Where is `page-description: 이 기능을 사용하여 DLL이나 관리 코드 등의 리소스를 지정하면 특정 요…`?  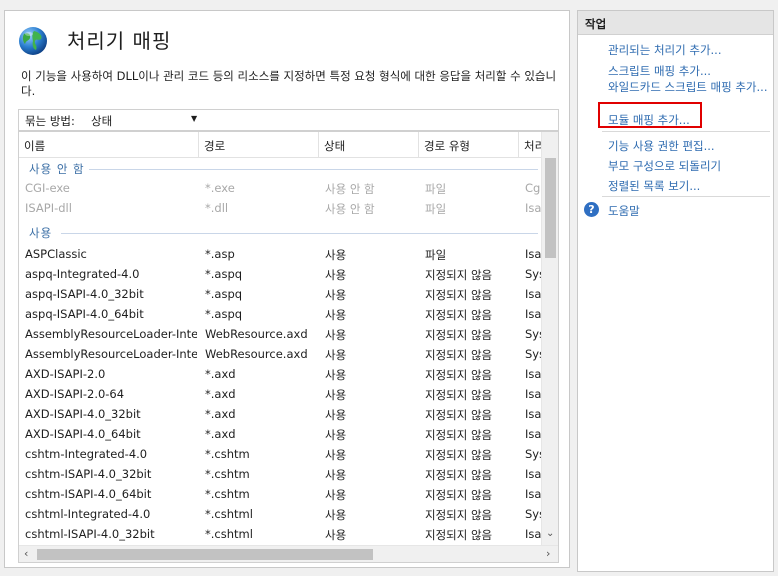 page-description: 이 기능을 사용하여 DLL이나 관리 코드 등의 리소스를 지정하면 특정 요… is located at coordinates (289, 83).